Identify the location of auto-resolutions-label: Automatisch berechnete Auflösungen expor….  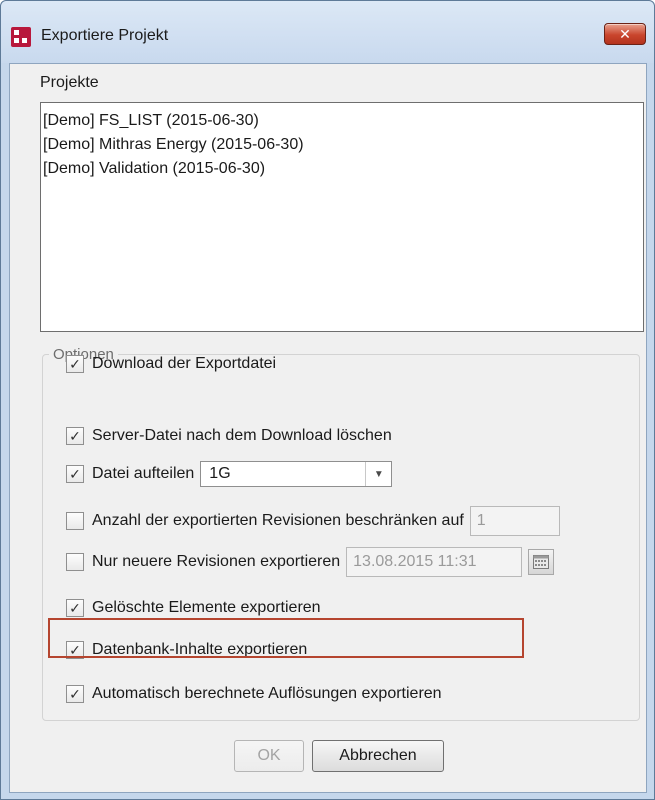
(267, 693).